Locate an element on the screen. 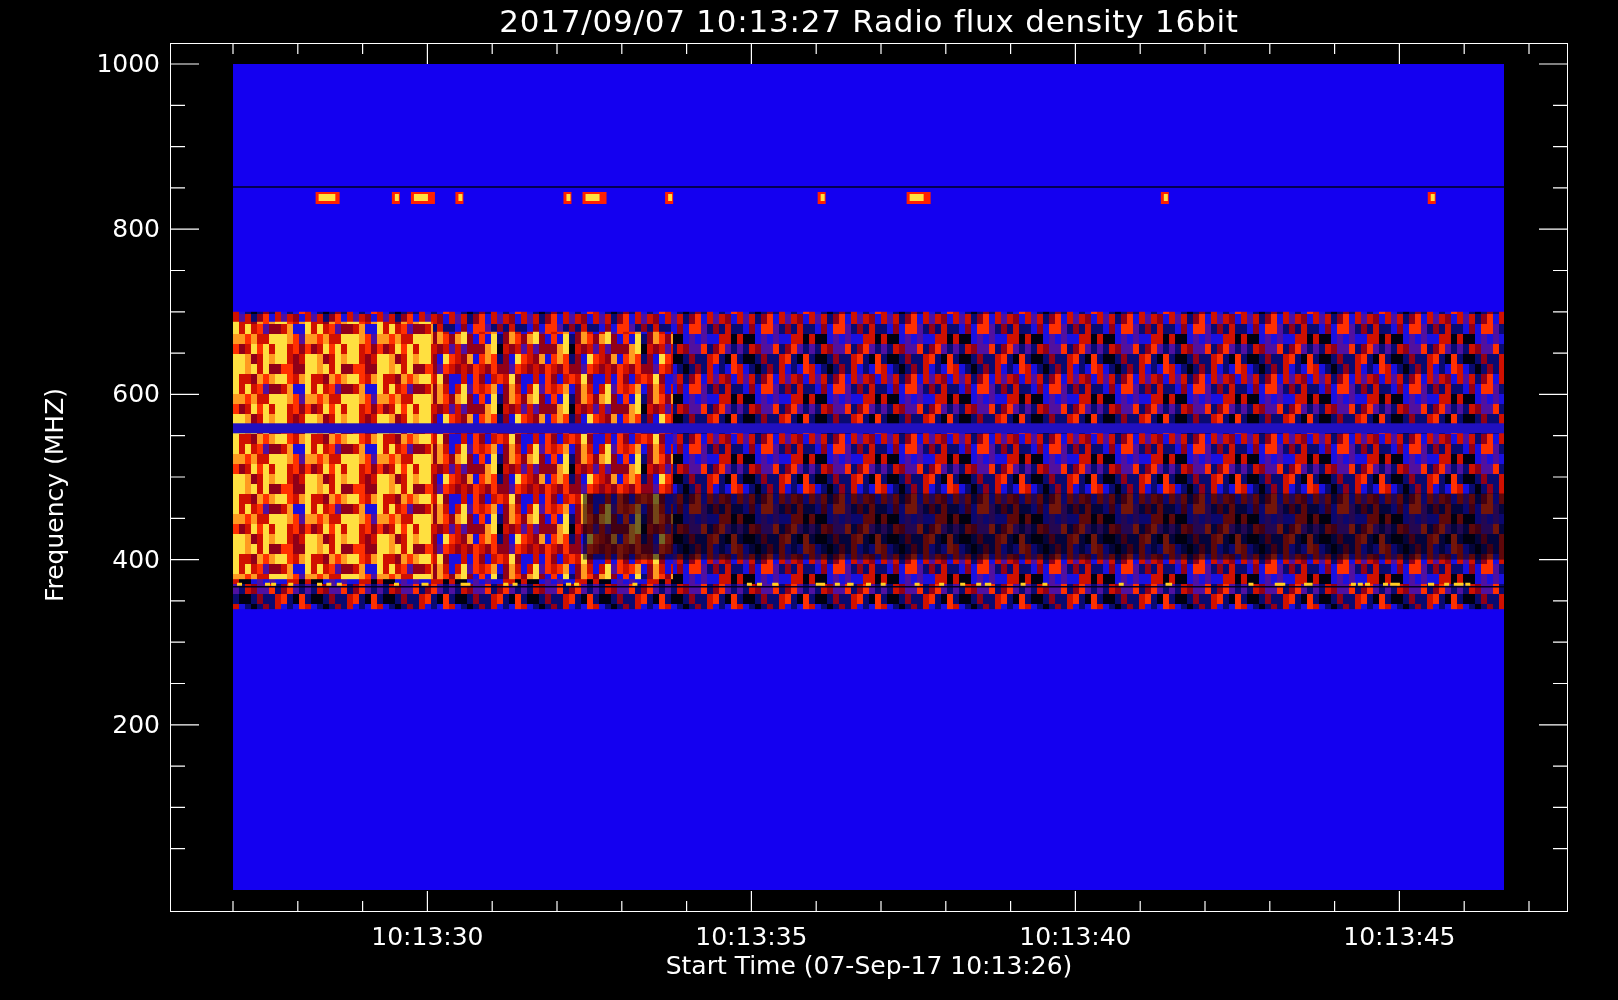  y-tick-label: 400 is located at coordinates (135, 559).